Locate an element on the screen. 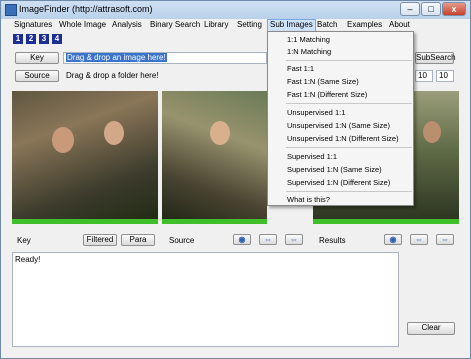 The image size is (471, 359). source-next-icon: ⇔ is located at coordinates (294, 239).